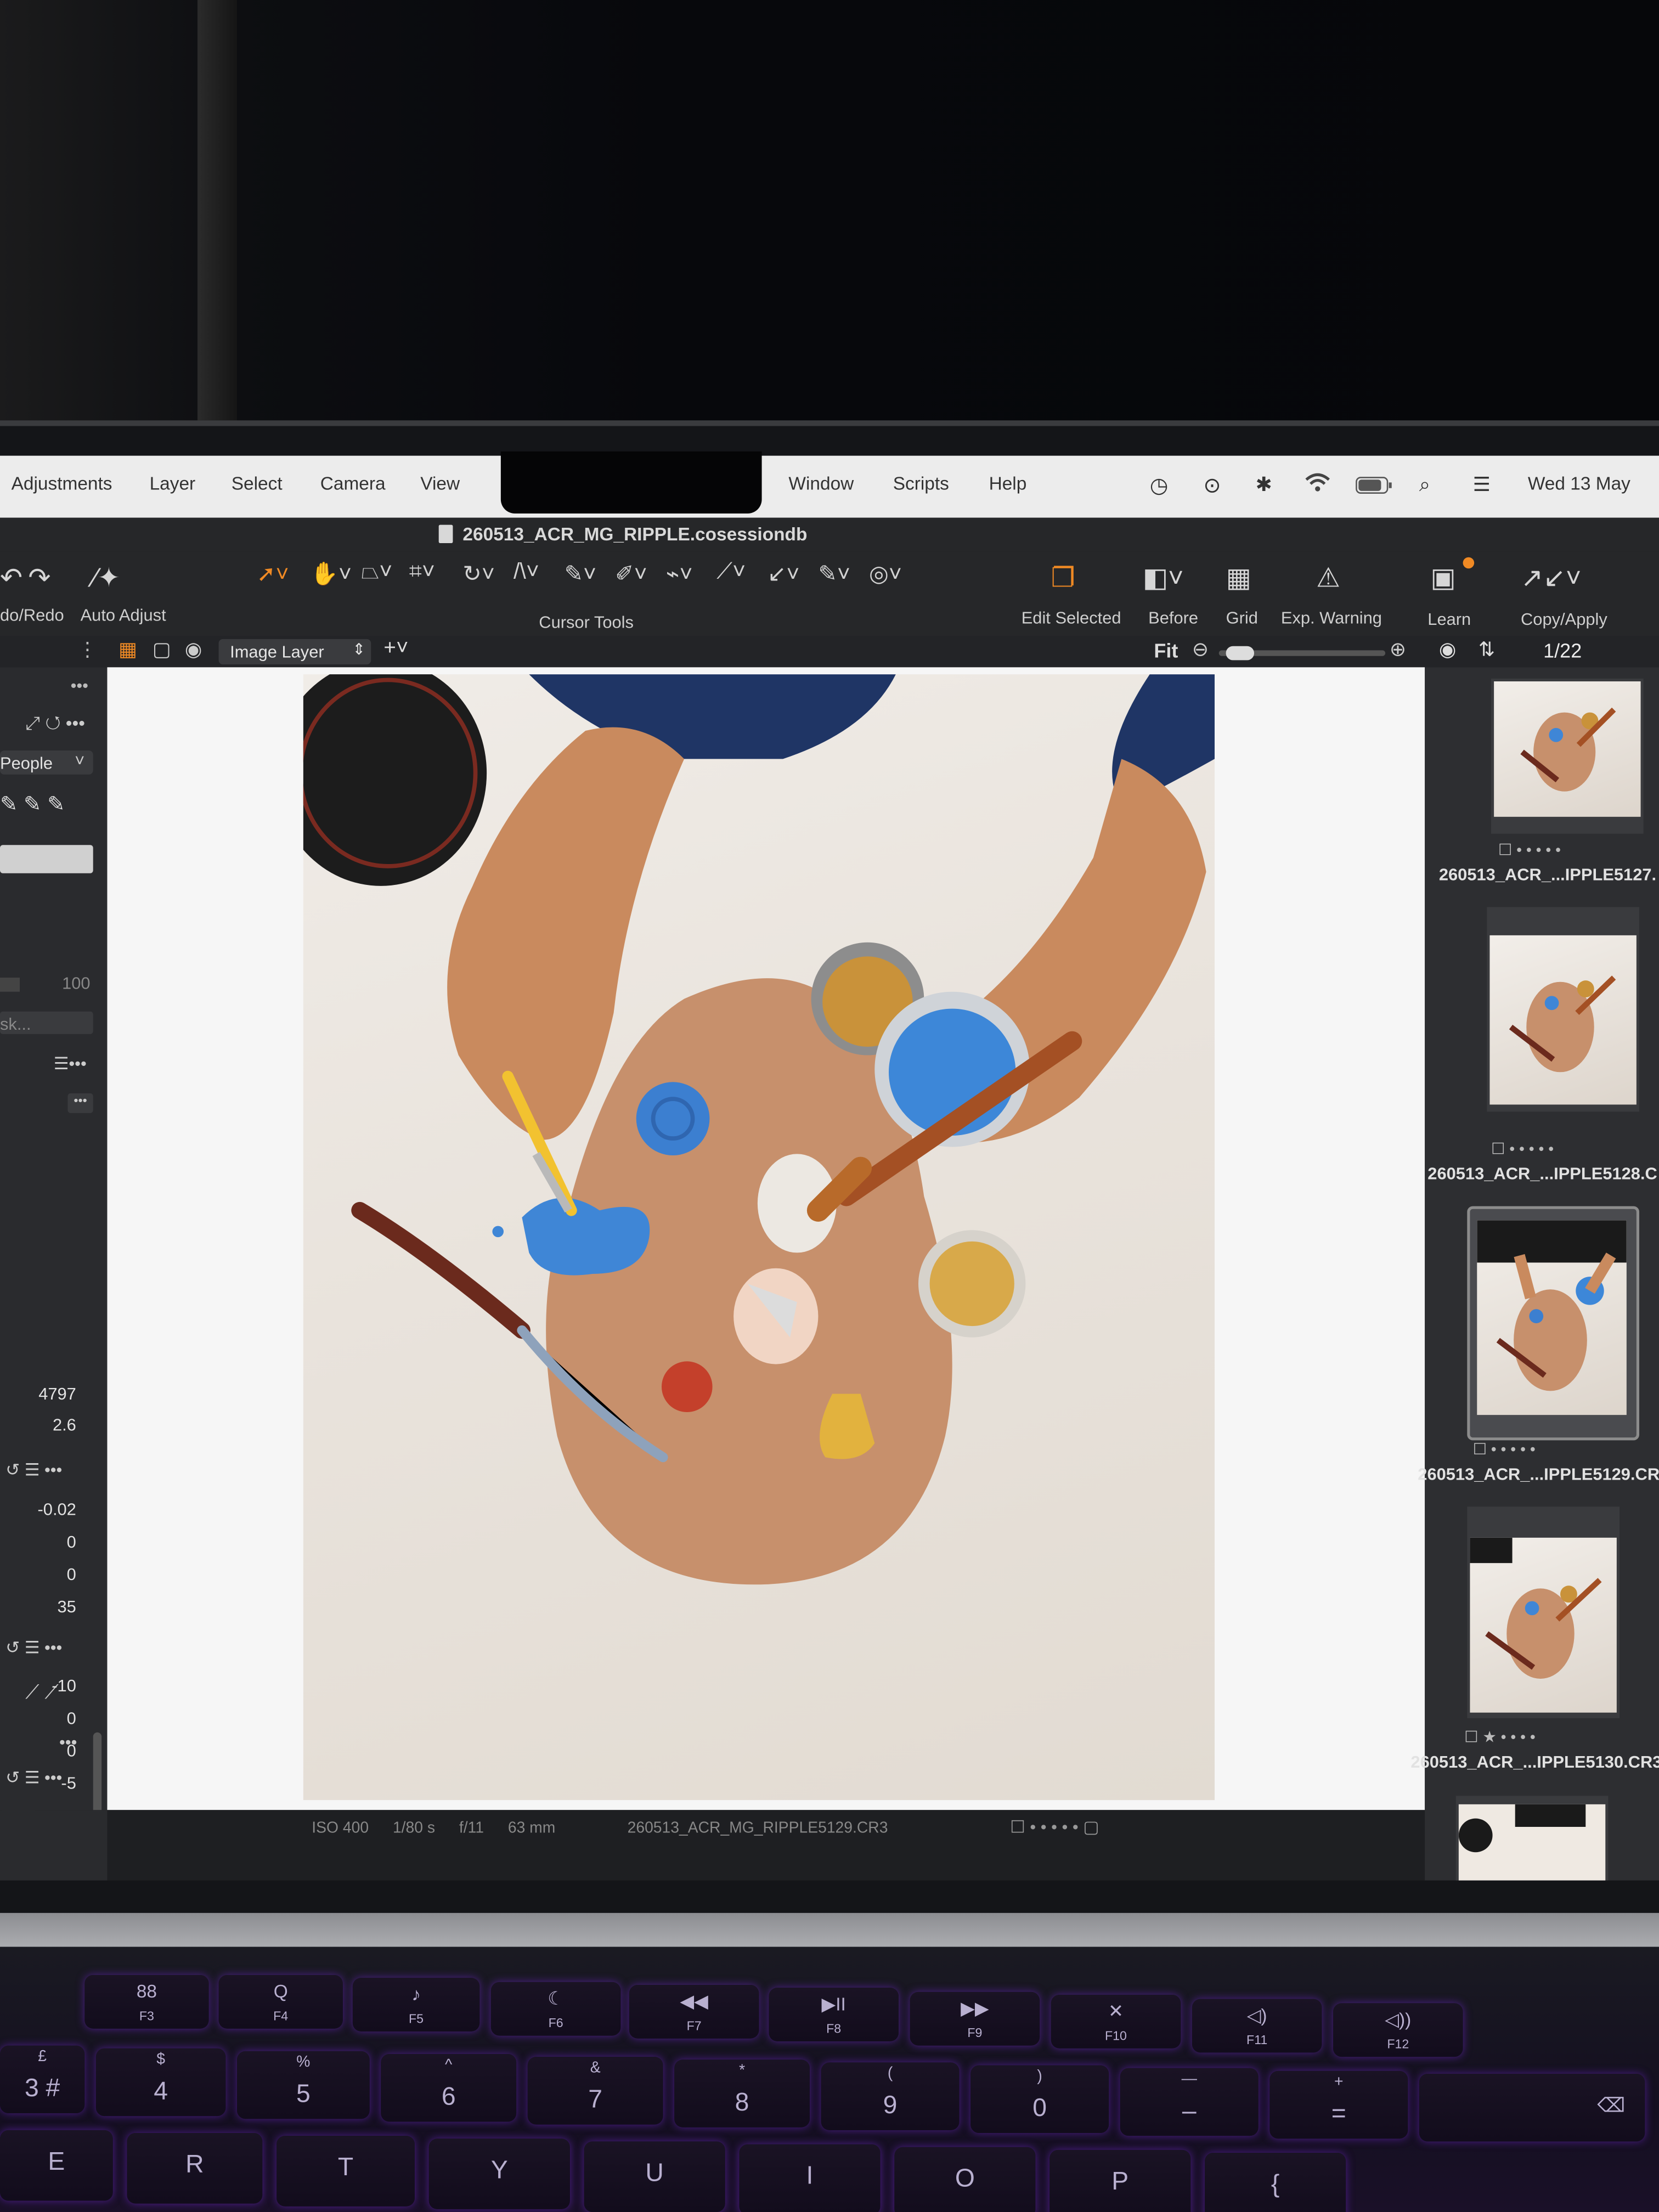 This screenshot has width=1659, height=2212. I want to click on saturation-value: 35, so click(67, 1607).